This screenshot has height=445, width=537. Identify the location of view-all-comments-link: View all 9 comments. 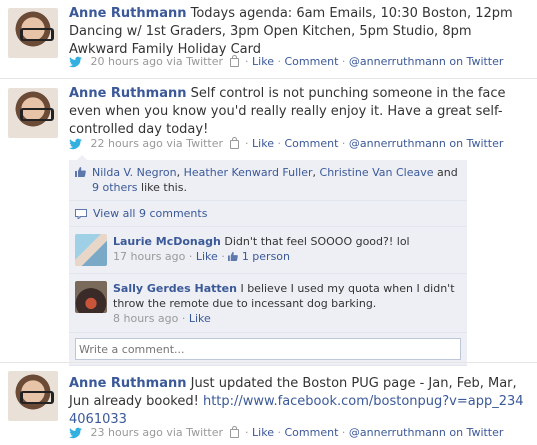
(150, 213).